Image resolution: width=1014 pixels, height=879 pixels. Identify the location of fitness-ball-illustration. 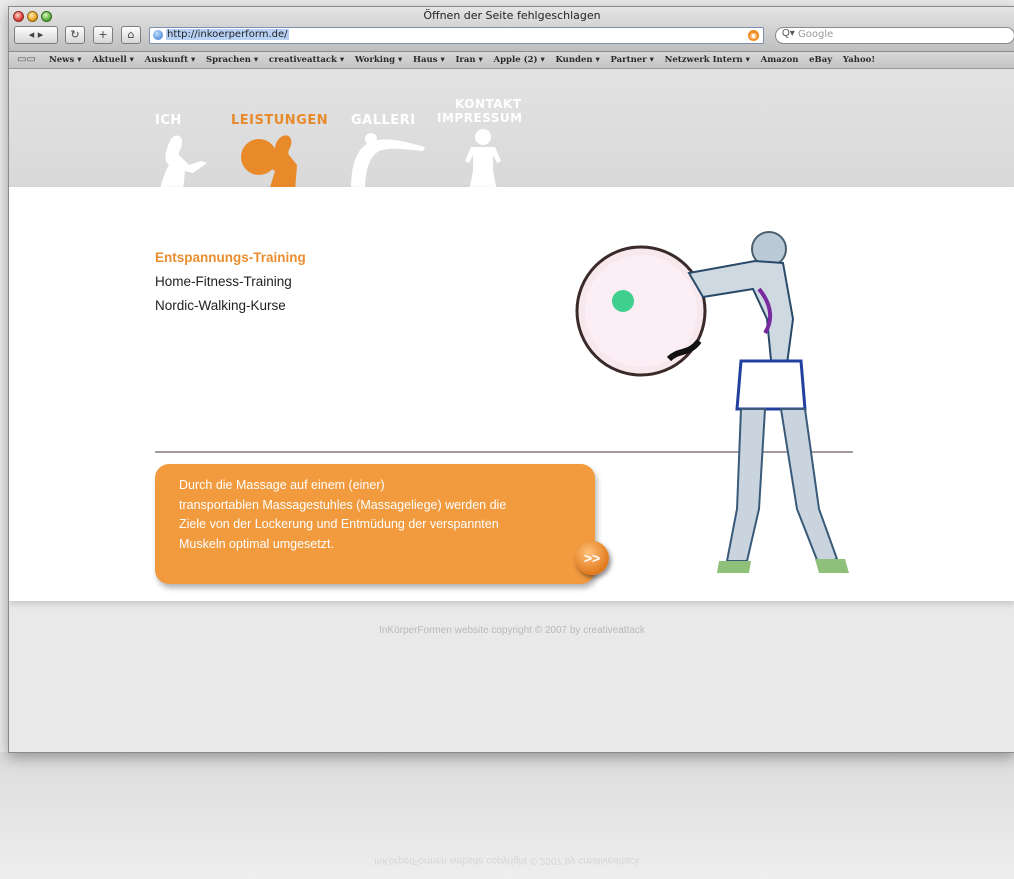
(712, 402).